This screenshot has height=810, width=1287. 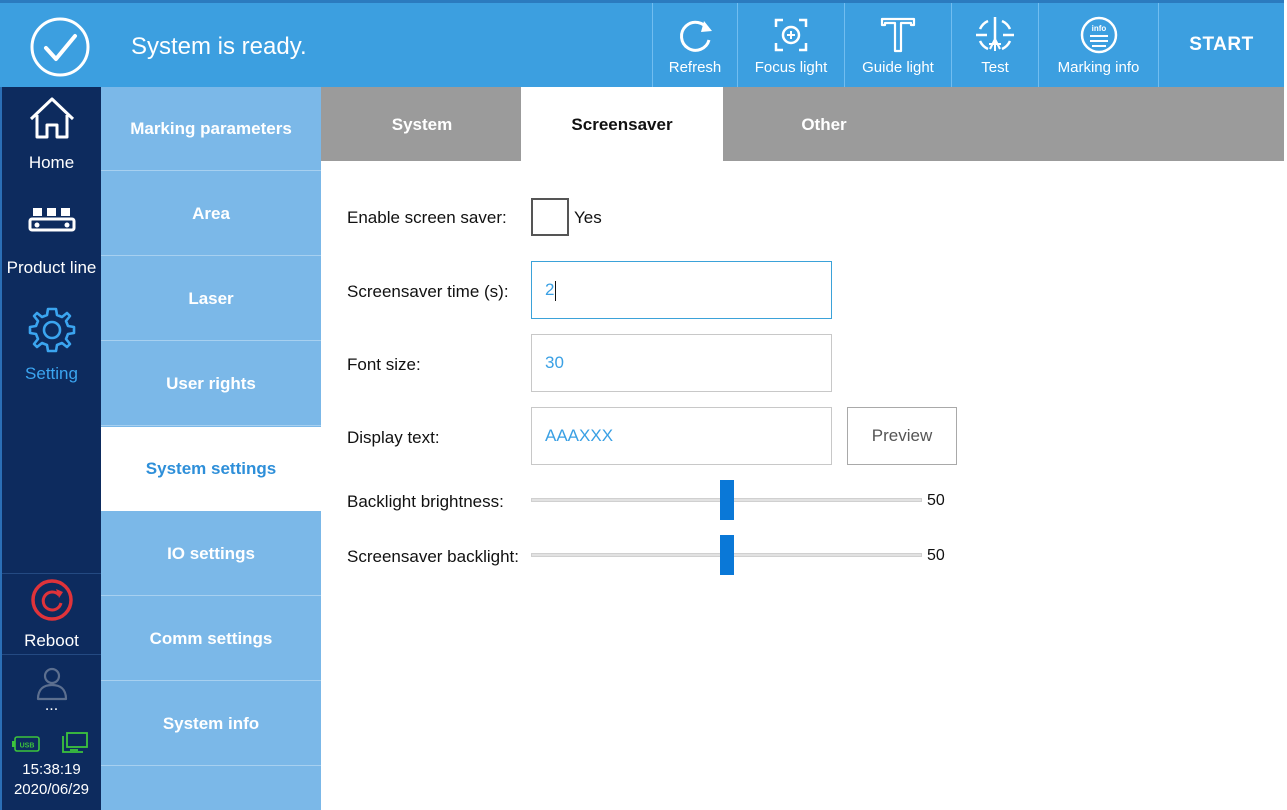 I want to click on focus-light-label: Focus light, so click(x=791, y=67).